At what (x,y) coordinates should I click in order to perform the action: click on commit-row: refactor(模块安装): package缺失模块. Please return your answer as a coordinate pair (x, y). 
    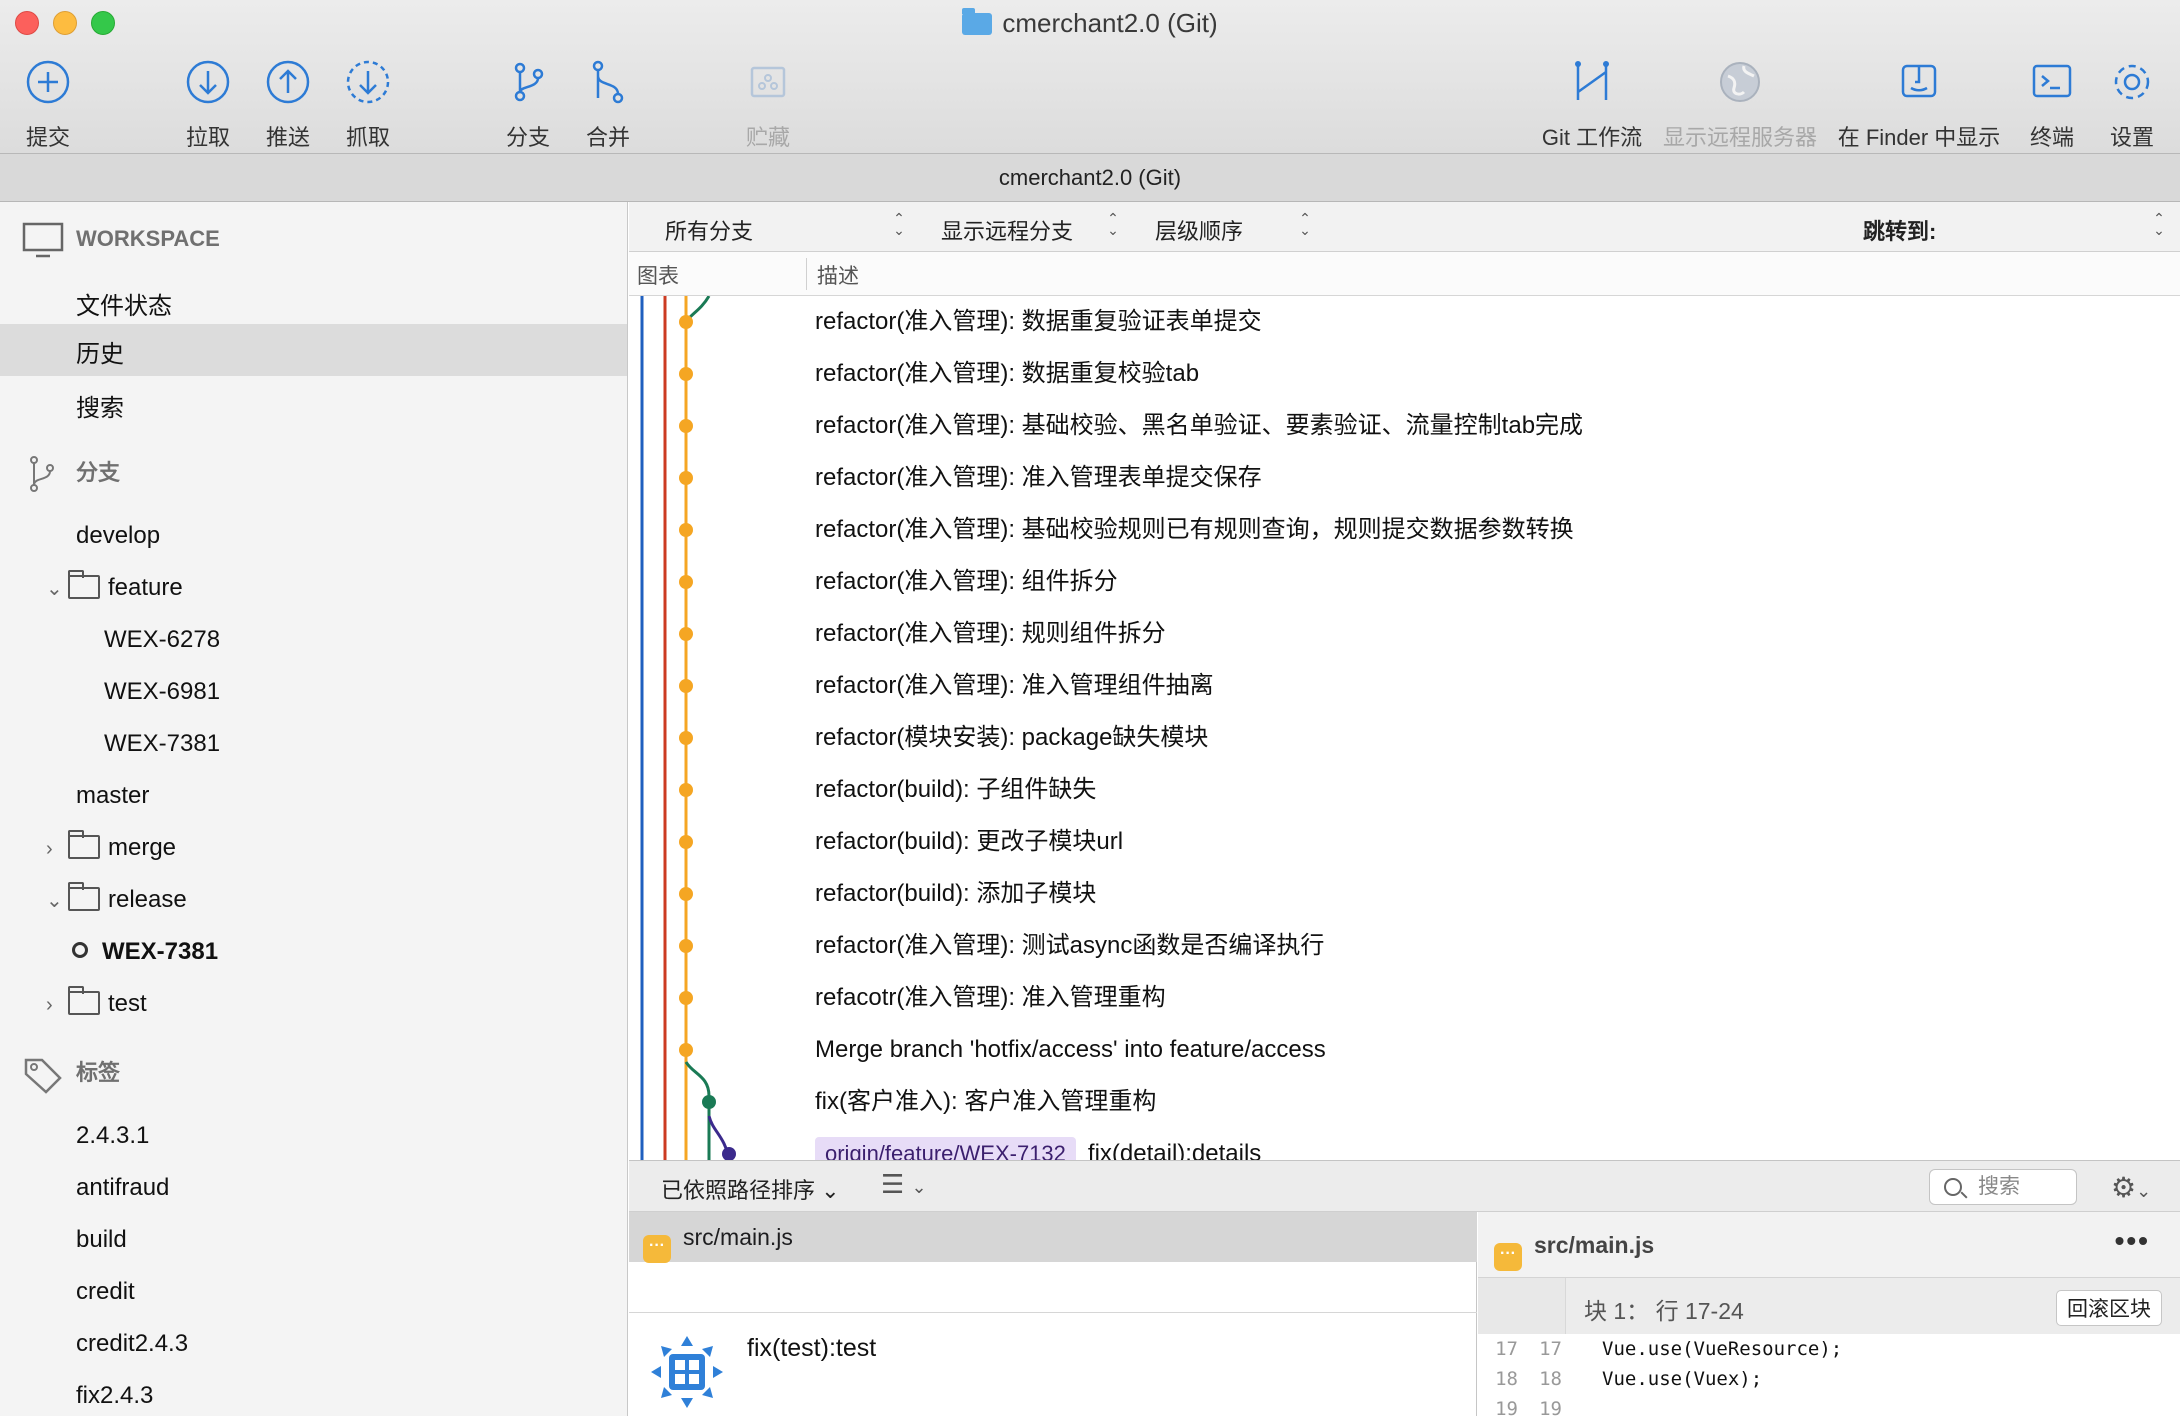
    Looking at the image, I should click on (1011, 738).